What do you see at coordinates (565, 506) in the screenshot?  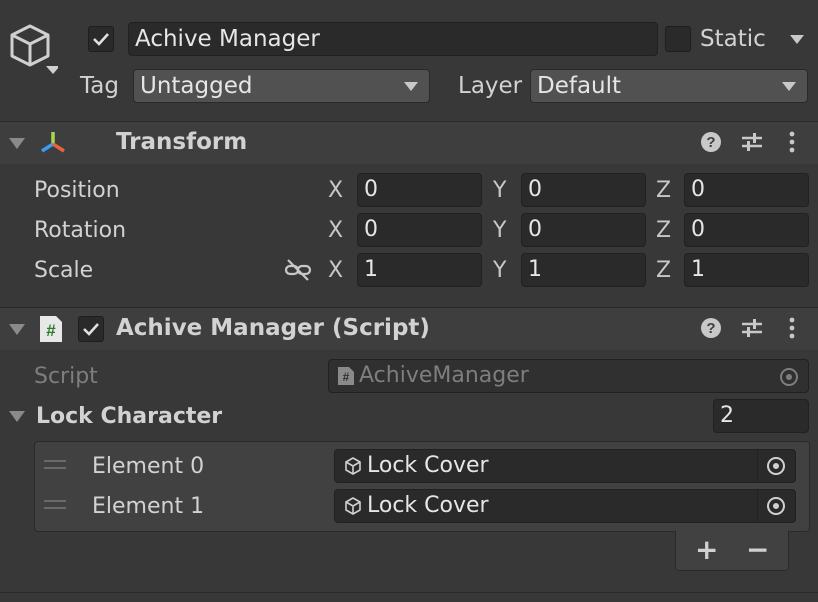 I see `element-1-object-field: Lock Cover` at bounding box center [565, 506].